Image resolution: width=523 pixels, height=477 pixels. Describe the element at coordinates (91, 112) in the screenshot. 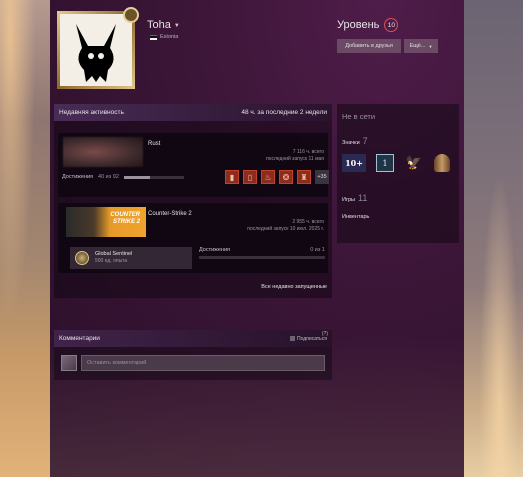

I see `recent-activity-title: Недавняя активность` at that location.